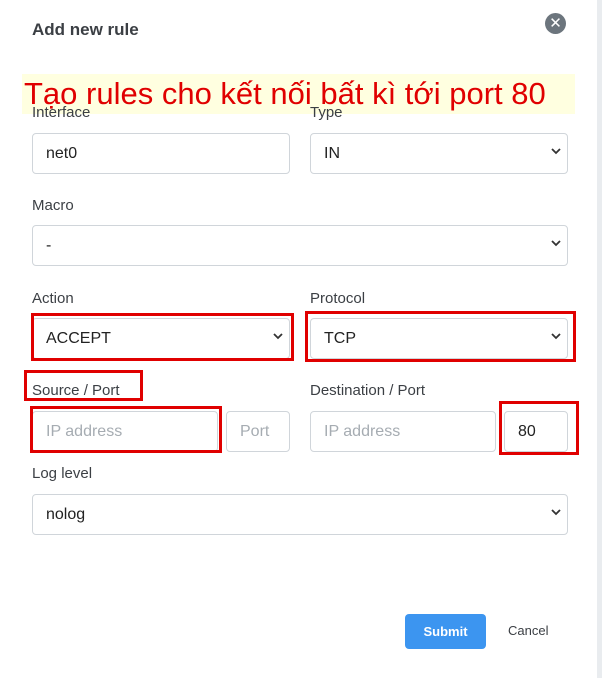 The height and width of the screenshot is (678, 602). I want to click on action-label: Action, so click(53, 298).